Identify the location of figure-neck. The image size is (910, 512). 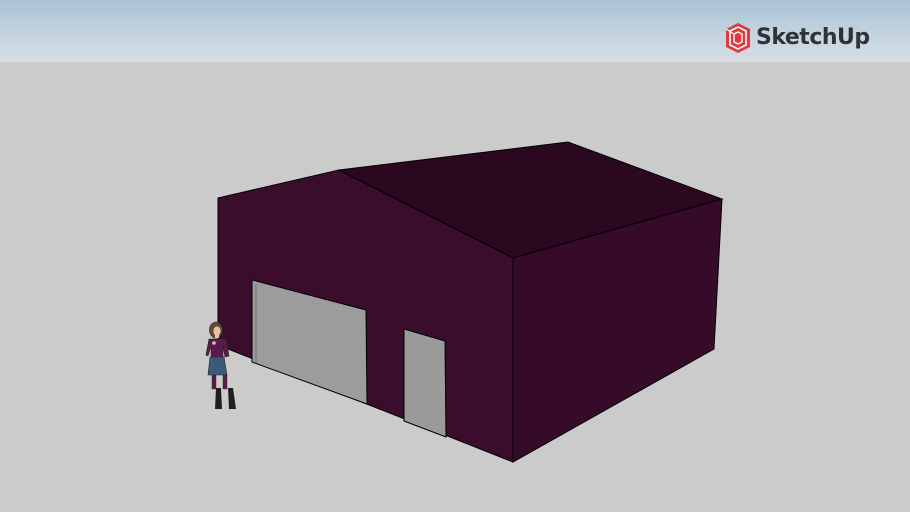
(217, 336).